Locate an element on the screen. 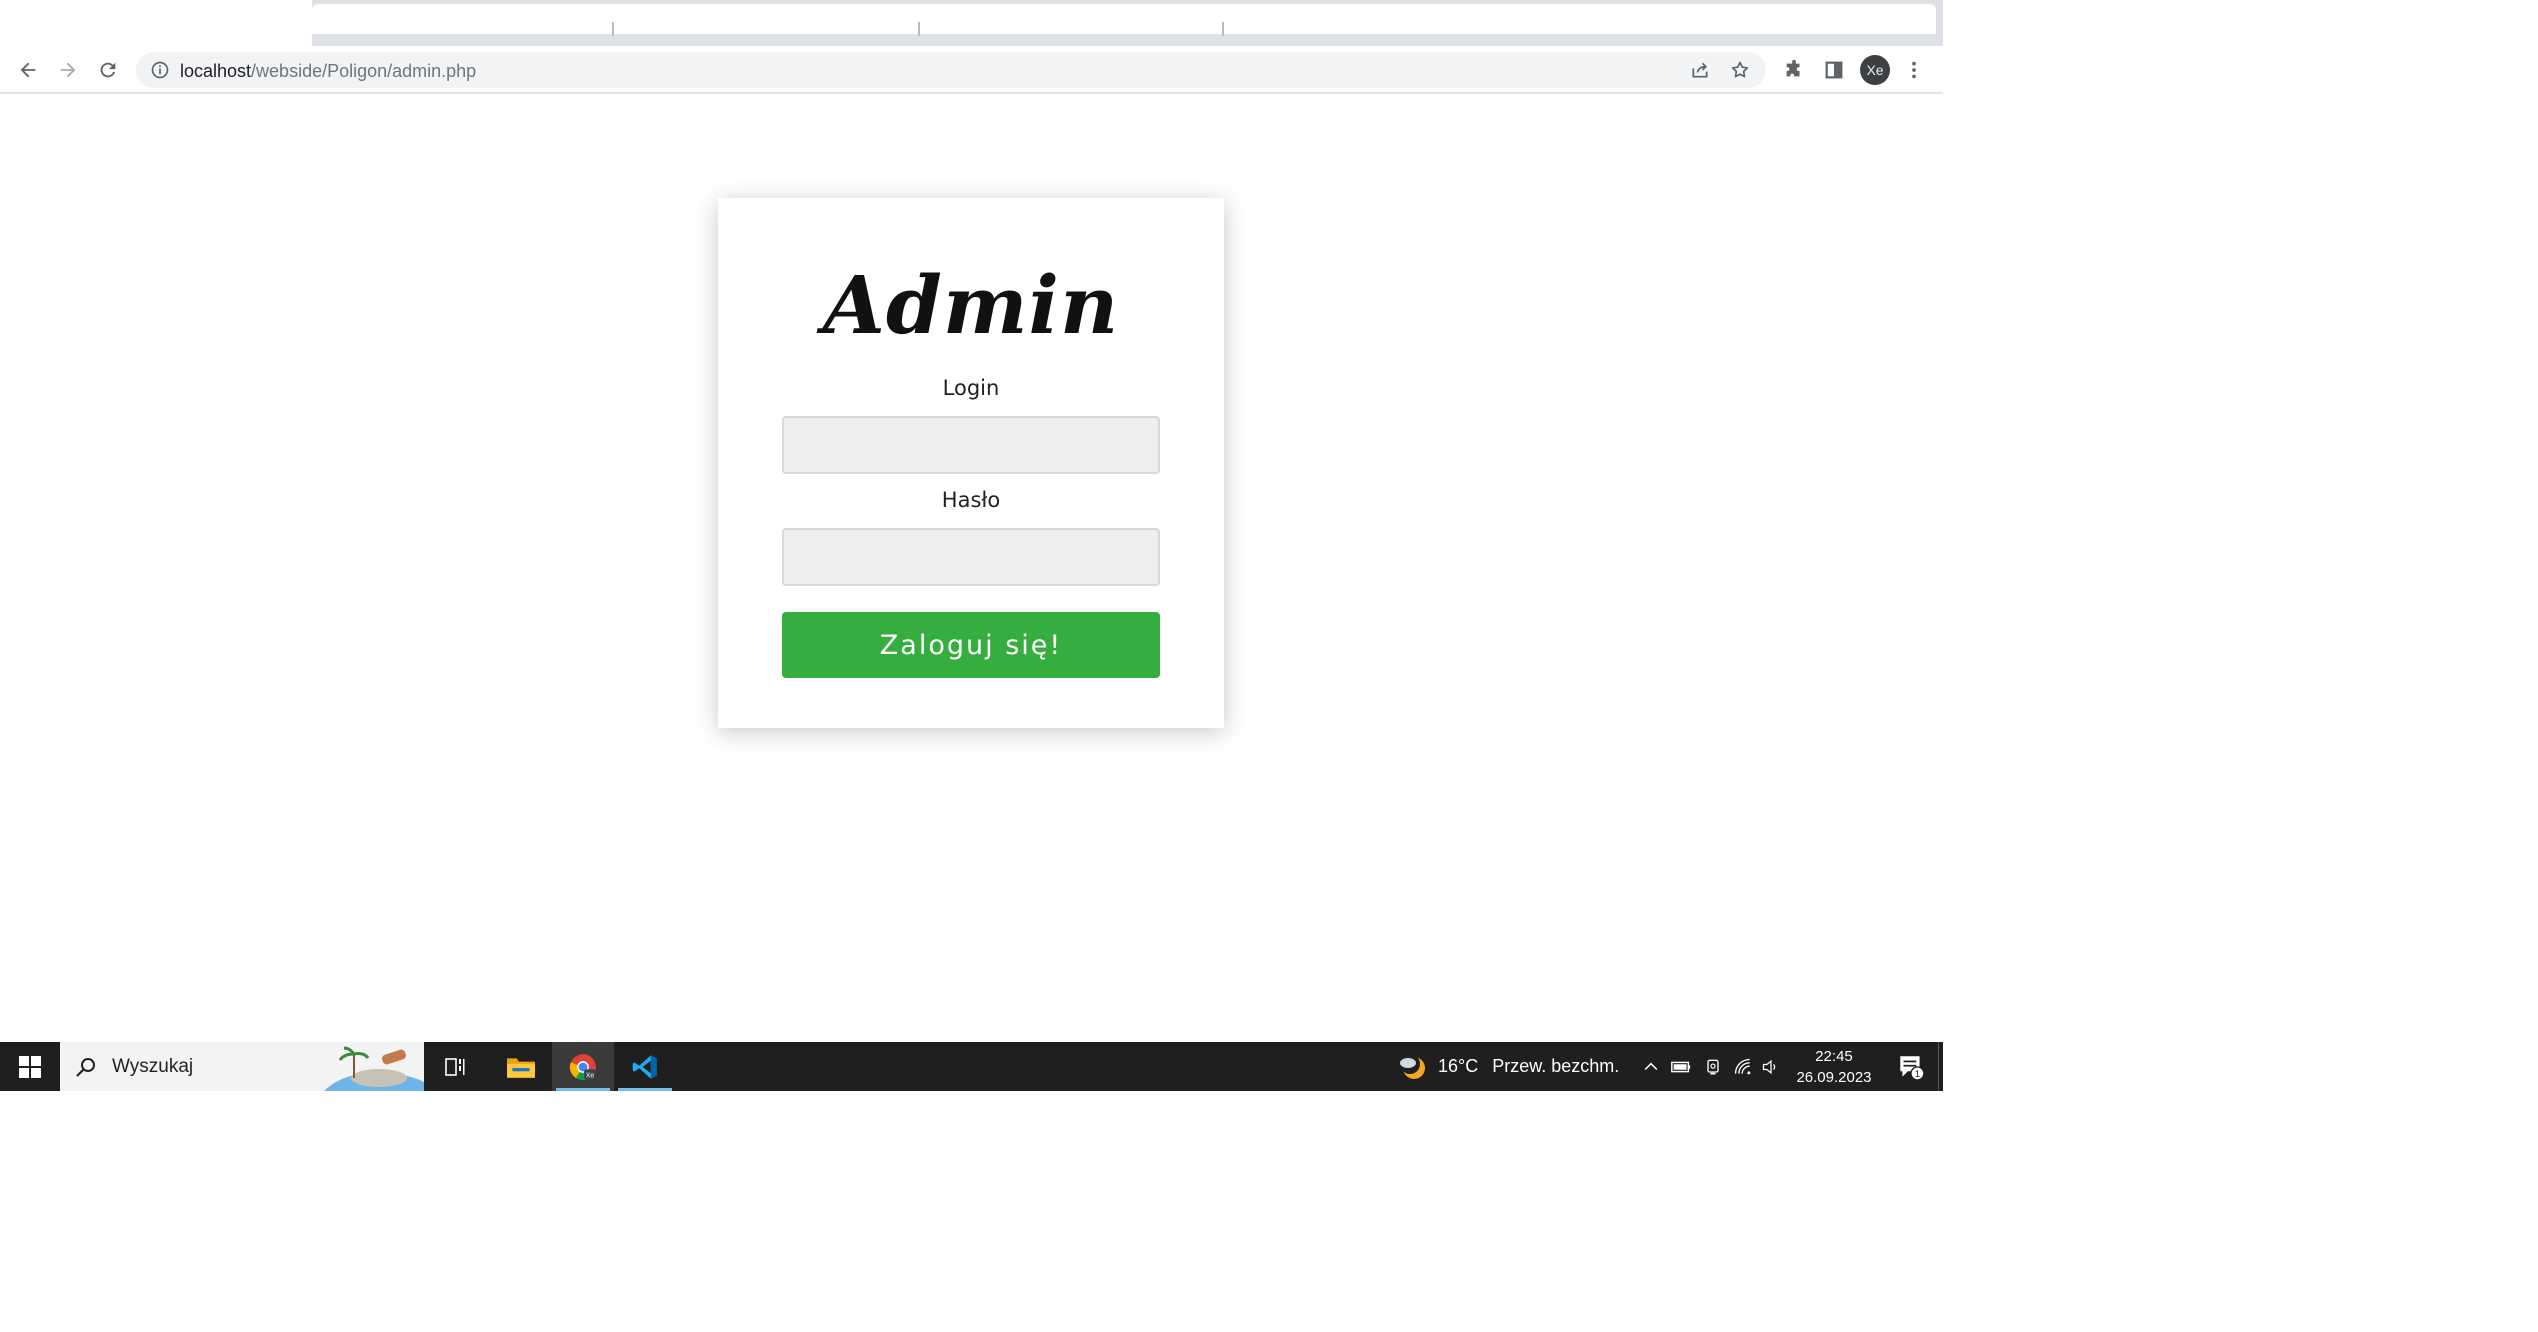  menu-button is located at coordinates (1914, 70).